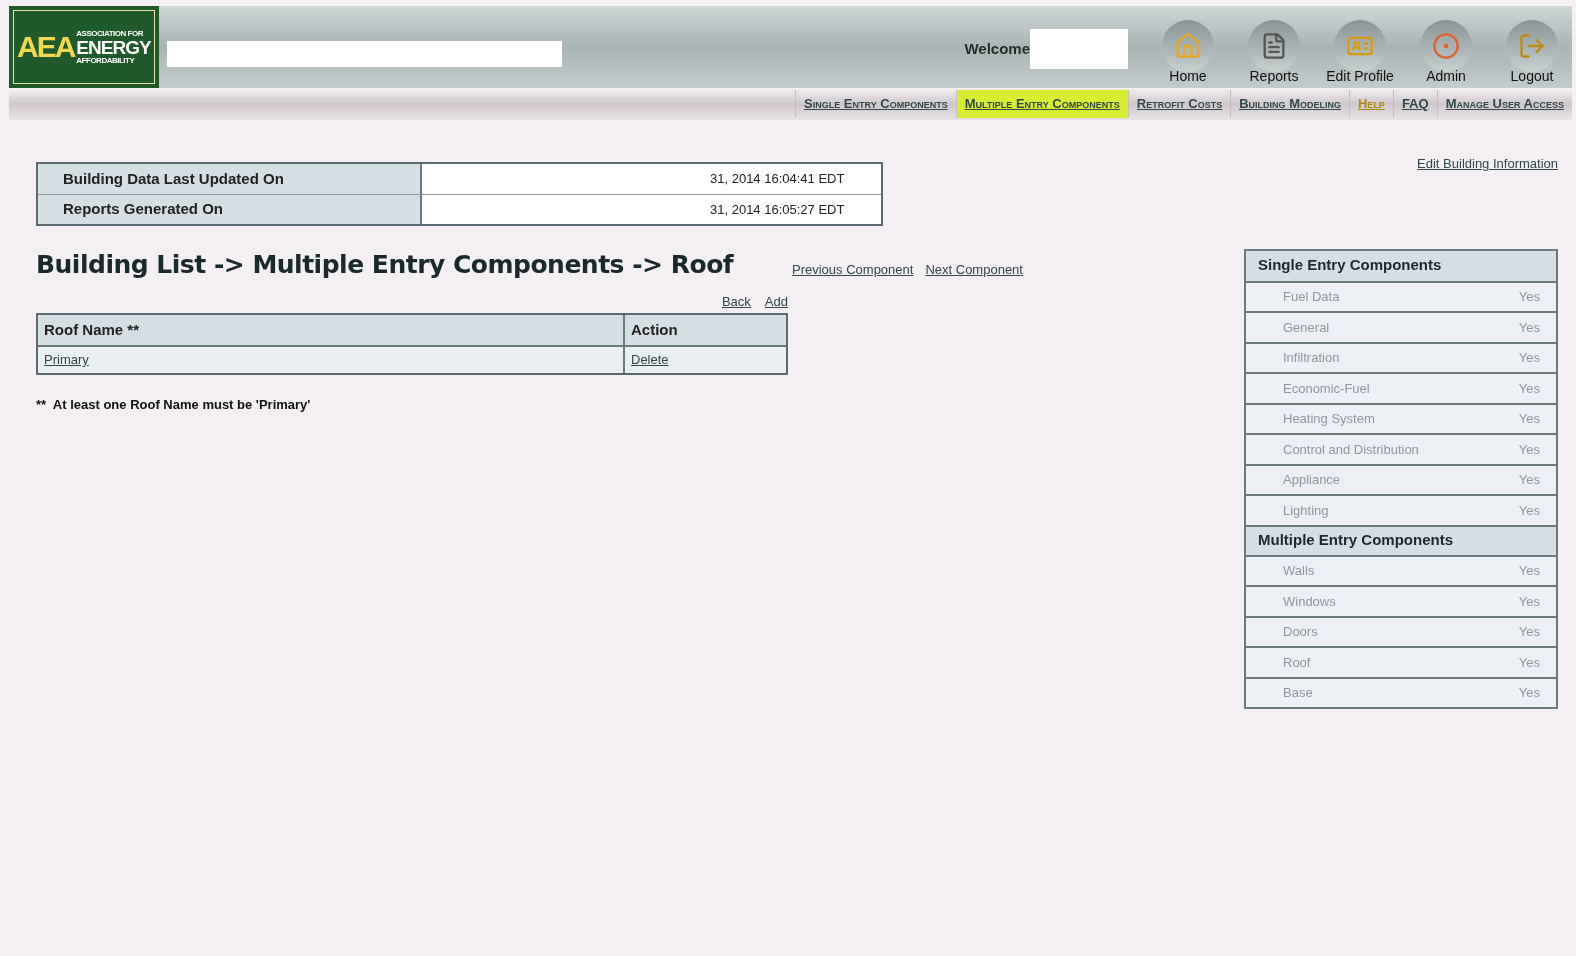  I want to click on table-link: Delete, so click(705, 360).